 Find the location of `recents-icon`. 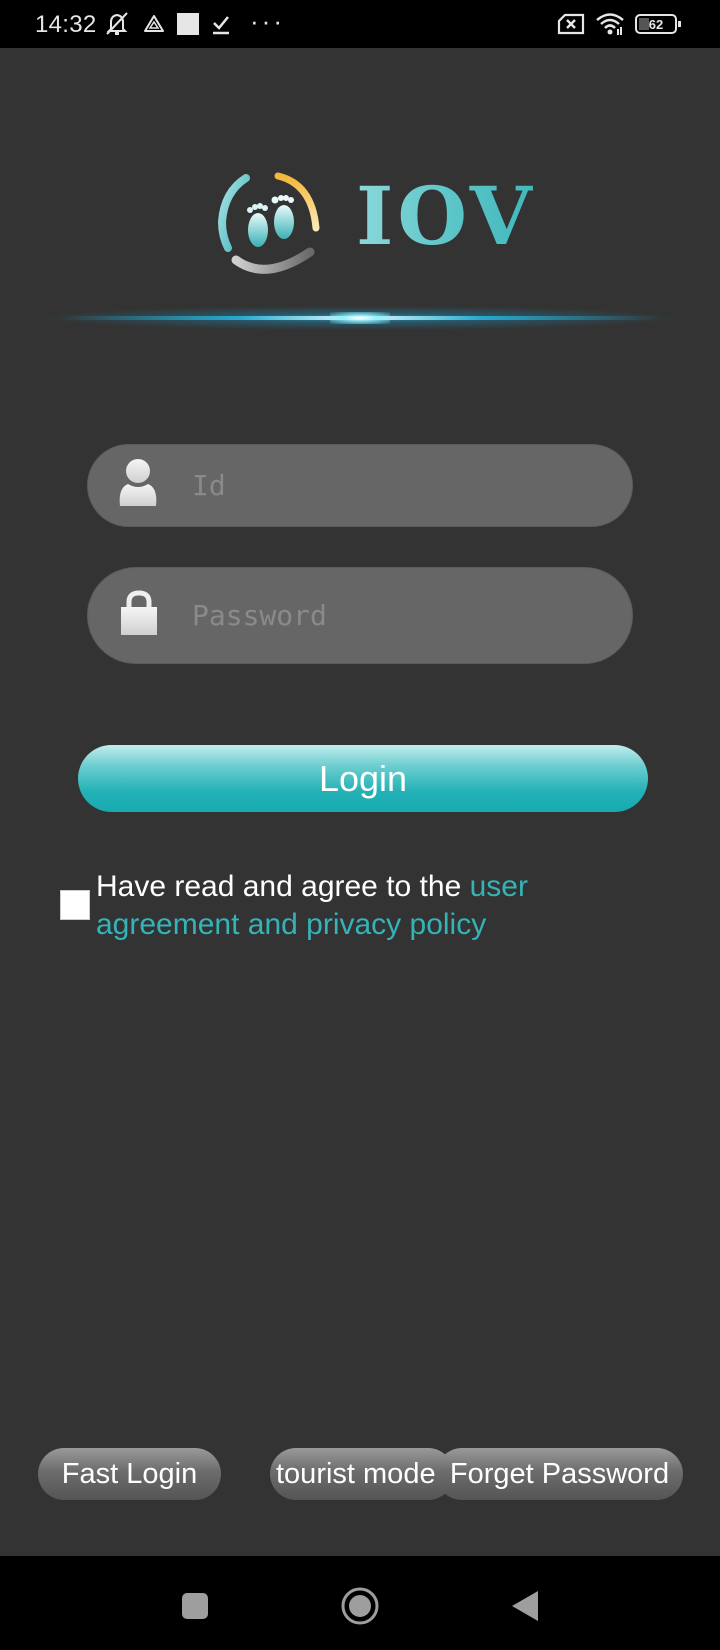

recents-icon is located at coordinates (195, 1606).